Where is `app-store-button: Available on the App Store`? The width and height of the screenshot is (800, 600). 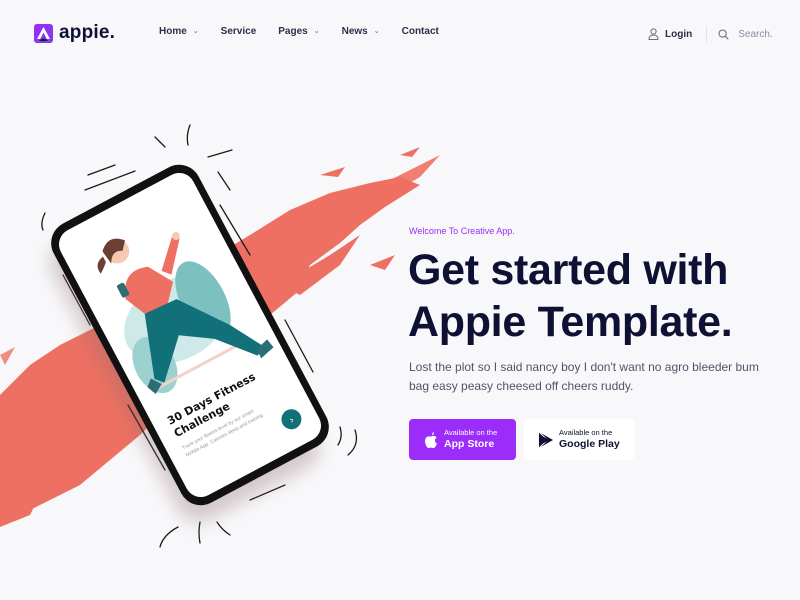
app-store-button: Available on the App Store is located at coordinates (462, 439).